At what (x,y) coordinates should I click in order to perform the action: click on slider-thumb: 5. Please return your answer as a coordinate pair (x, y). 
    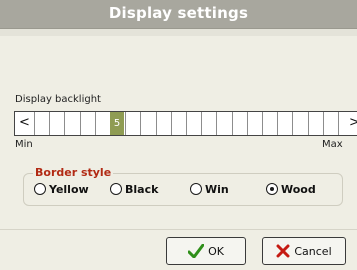
    Looking at the image, I should click on (117, 123).